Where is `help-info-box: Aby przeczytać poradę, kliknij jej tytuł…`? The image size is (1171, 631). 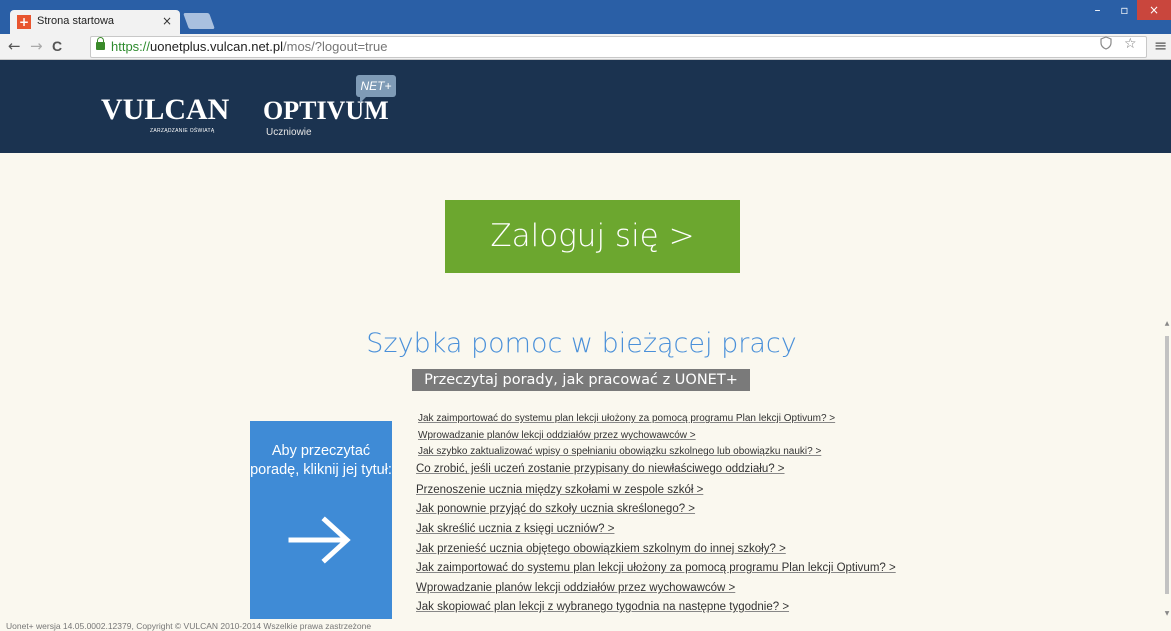
help-info-box: Aby przeczytać poradę, kliknij jej tytuł… is located at coordinates (321, 520).